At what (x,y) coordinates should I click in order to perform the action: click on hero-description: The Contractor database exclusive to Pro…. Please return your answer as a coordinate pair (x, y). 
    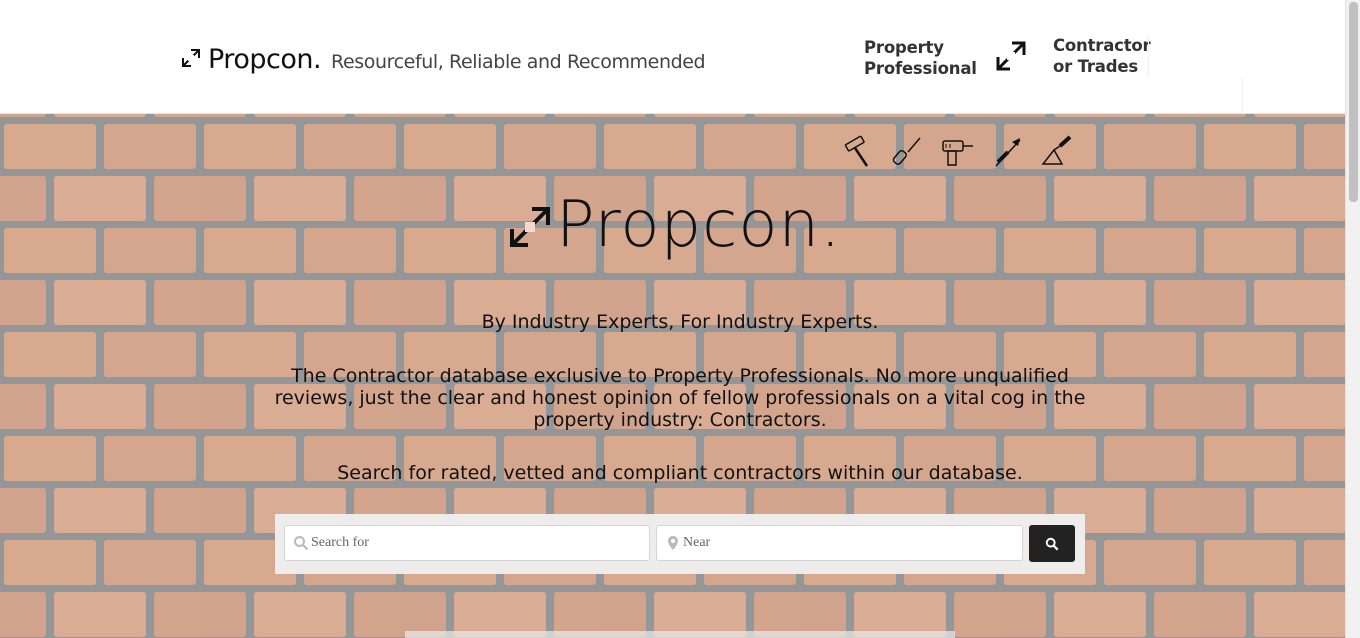
    Looking at the image, I should click on (680, 398).